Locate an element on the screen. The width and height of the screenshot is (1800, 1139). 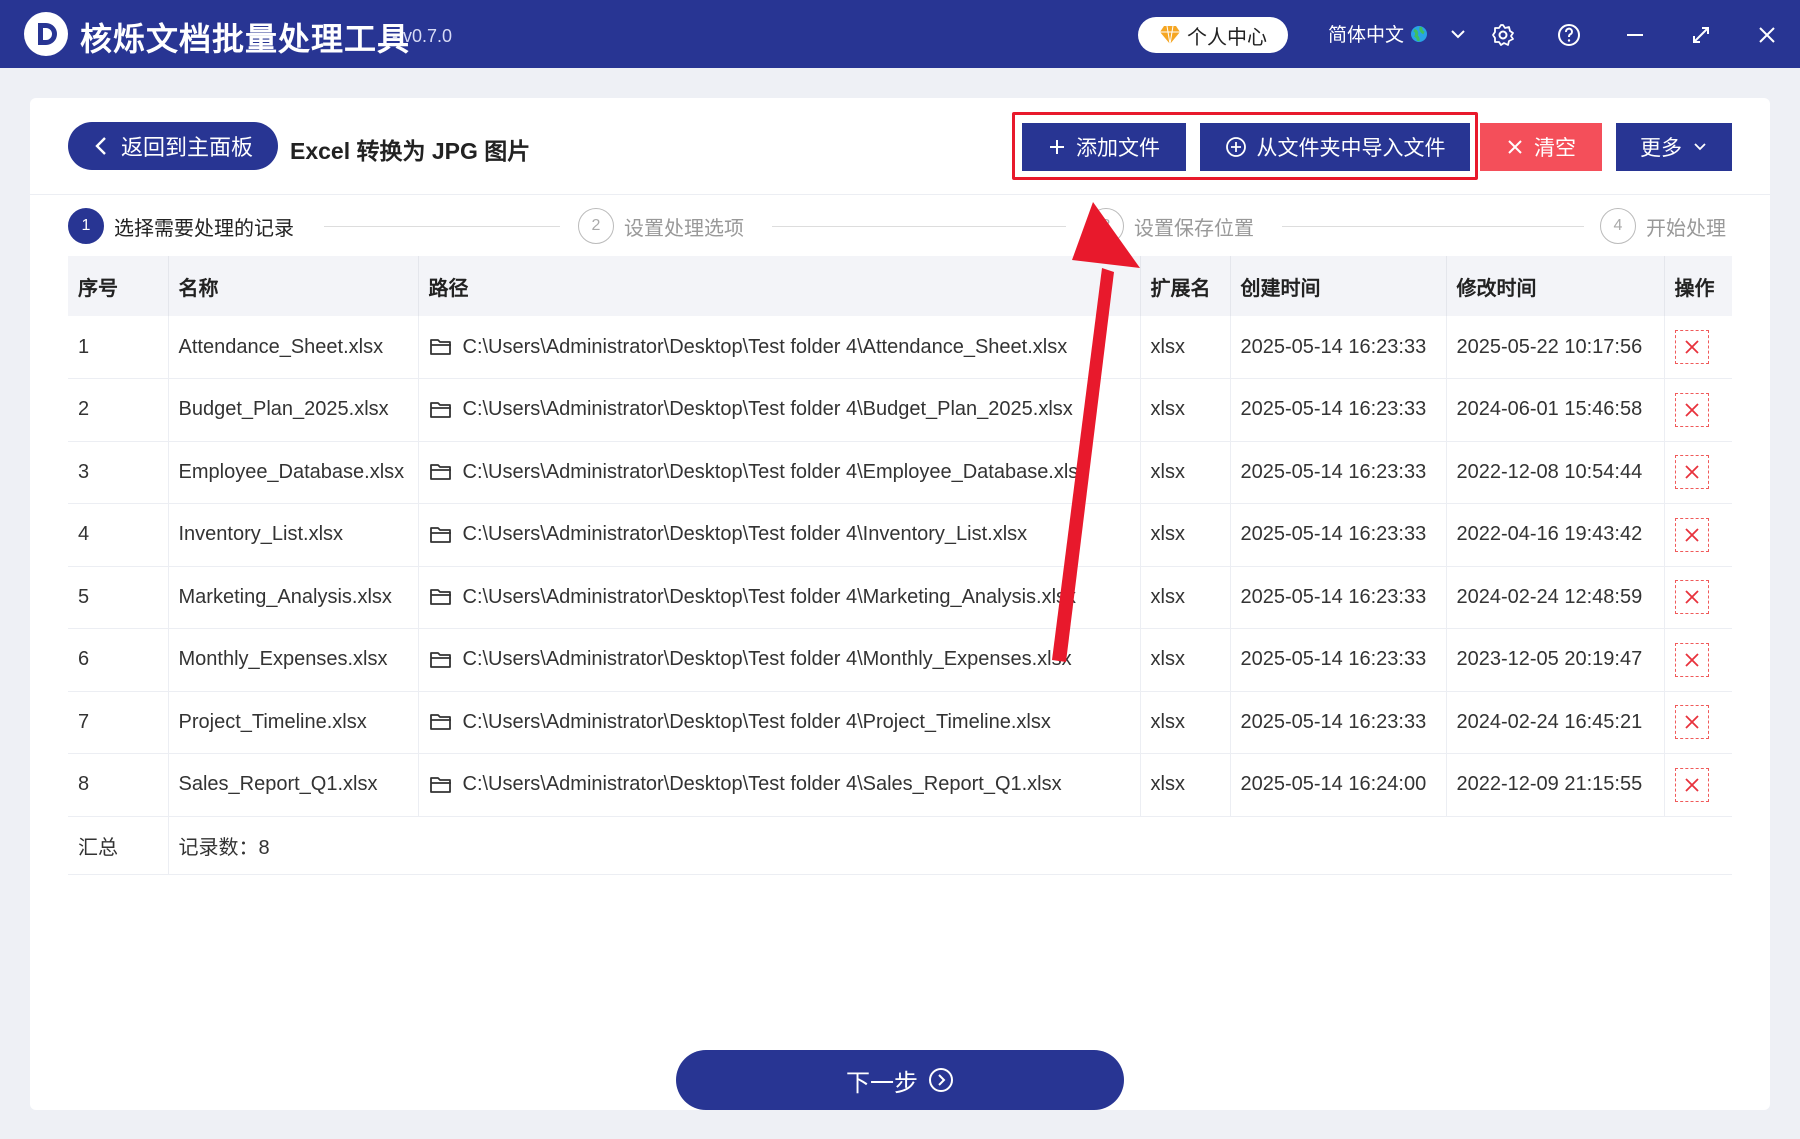
cell-modified: 2024-02-24 12:48:59 is located at coordinates (1555, 597).